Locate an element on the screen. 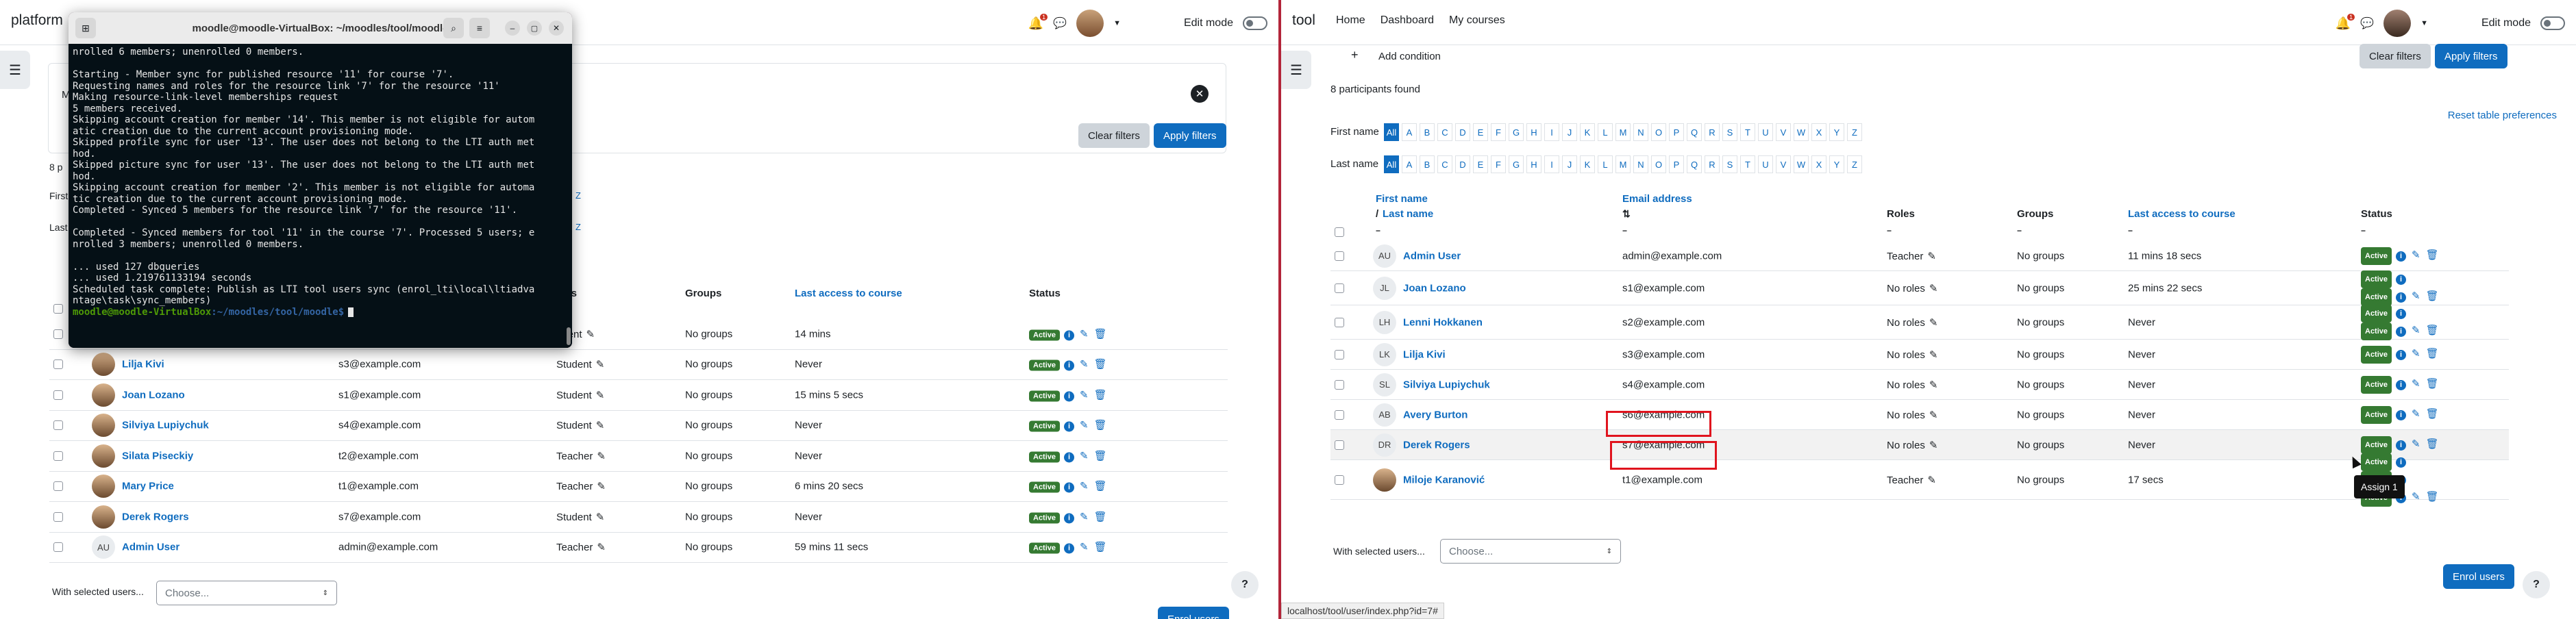 The width and height of the screenshot is (2576, 619). col-last-name: Last name is located at coordinates (1408, 214).